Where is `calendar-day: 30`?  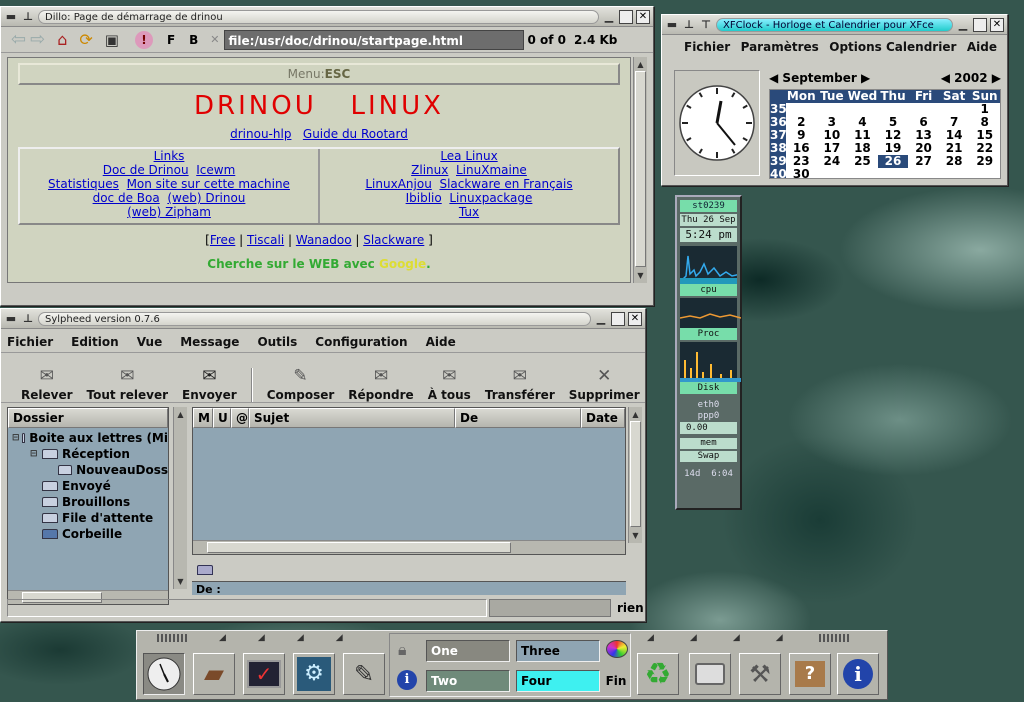 calendar-day: 30 is located at coordinates (801, 173).